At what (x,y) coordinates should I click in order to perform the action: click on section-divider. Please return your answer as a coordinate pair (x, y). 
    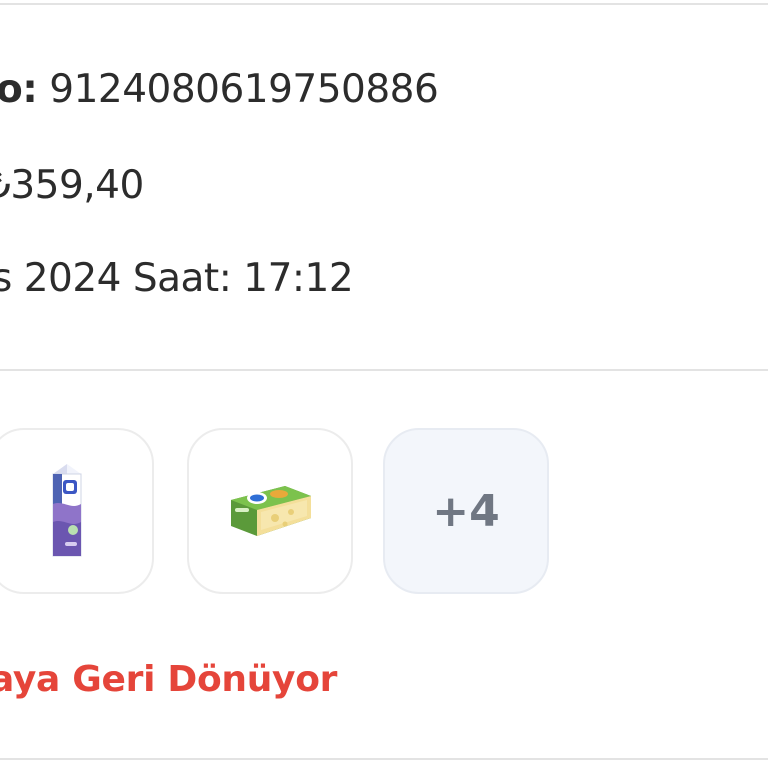
    Looking at the image, I should click on (384, 370).